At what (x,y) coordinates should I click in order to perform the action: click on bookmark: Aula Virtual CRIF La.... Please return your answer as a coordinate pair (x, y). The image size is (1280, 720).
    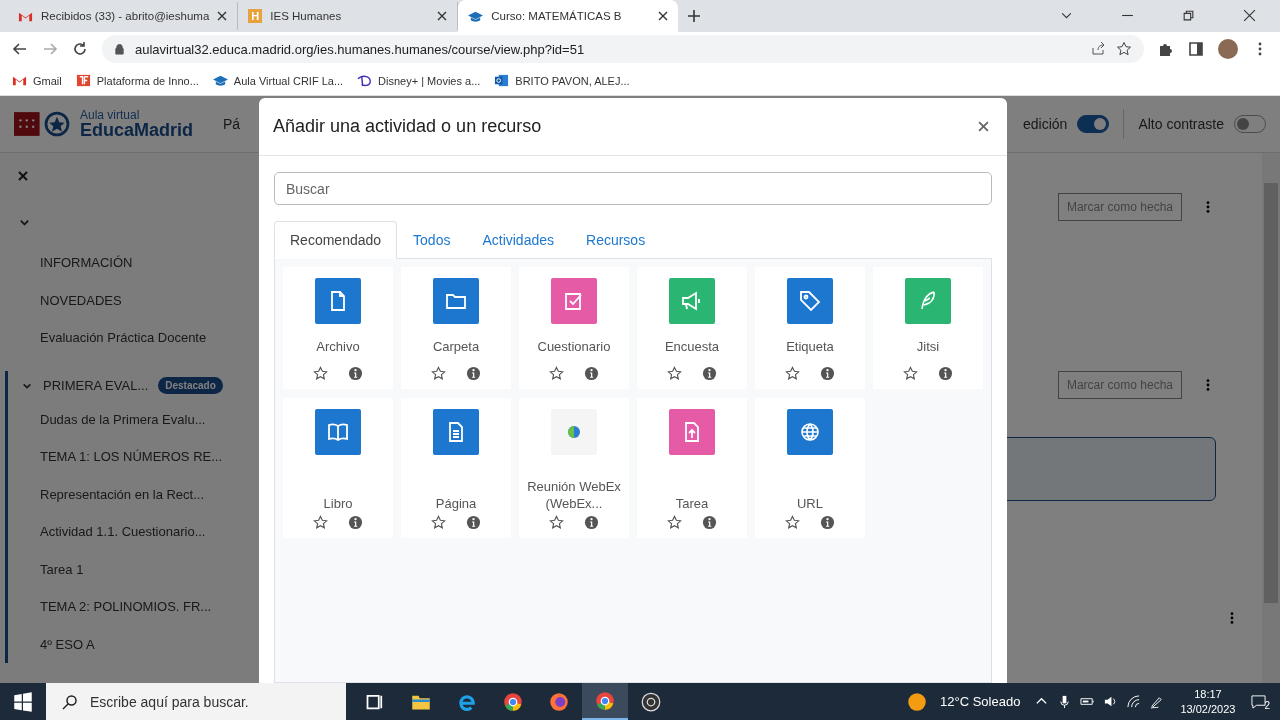
    Looking at the image, I should click on (278, 80).